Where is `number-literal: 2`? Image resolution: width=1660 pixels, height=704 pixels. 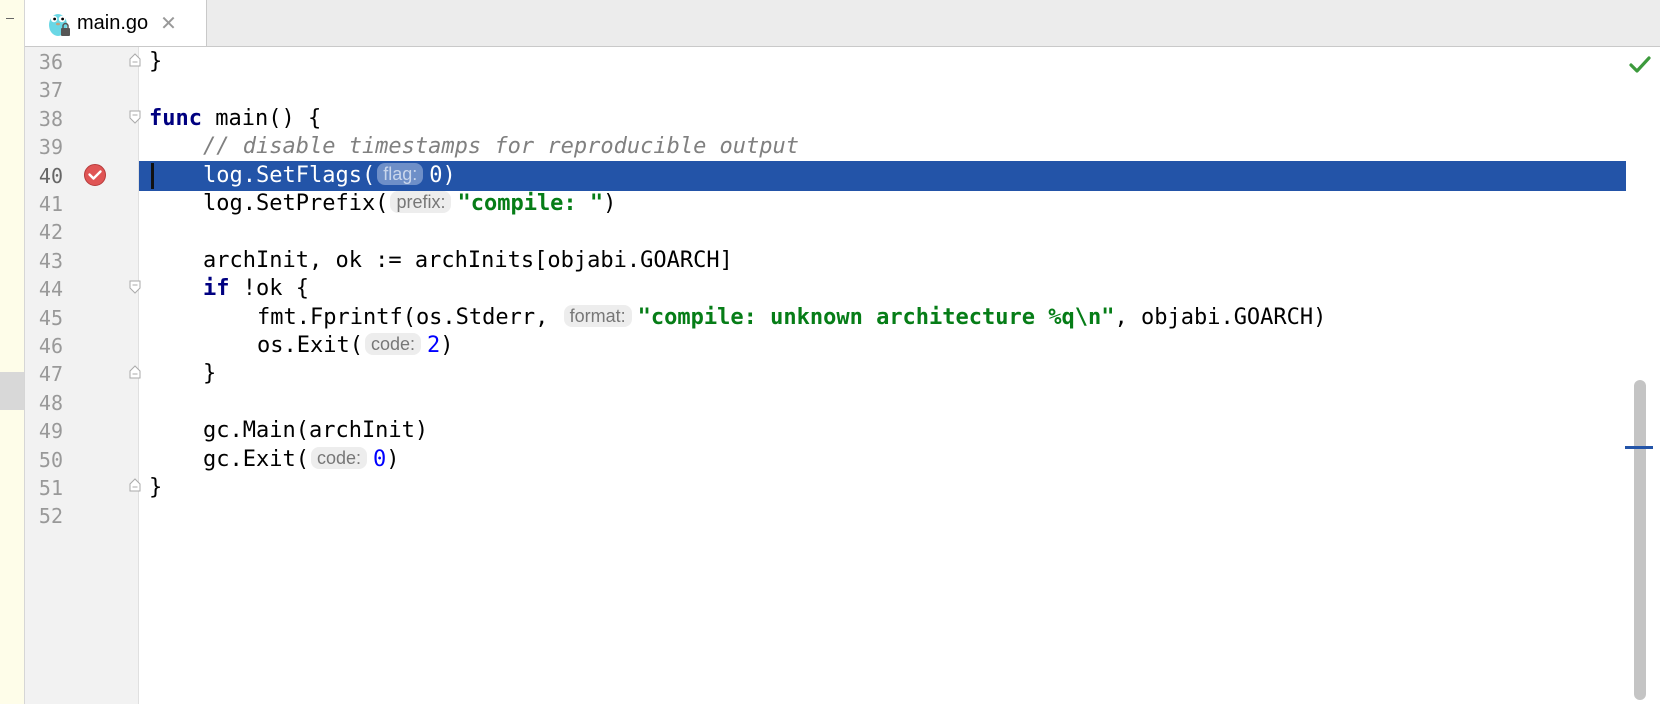 number-literal: 2 is located at coordinates (434, 345).